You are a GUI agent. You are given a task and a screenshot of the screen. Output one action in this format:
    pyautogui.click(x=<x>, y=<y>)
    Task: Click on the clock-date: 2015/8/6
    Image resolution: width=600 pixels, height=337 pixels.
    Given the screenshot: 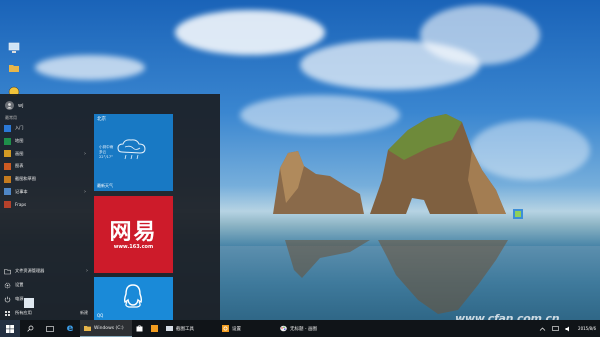 What is the action you would take?
    pyautogui.click(x=587, y=328)
    